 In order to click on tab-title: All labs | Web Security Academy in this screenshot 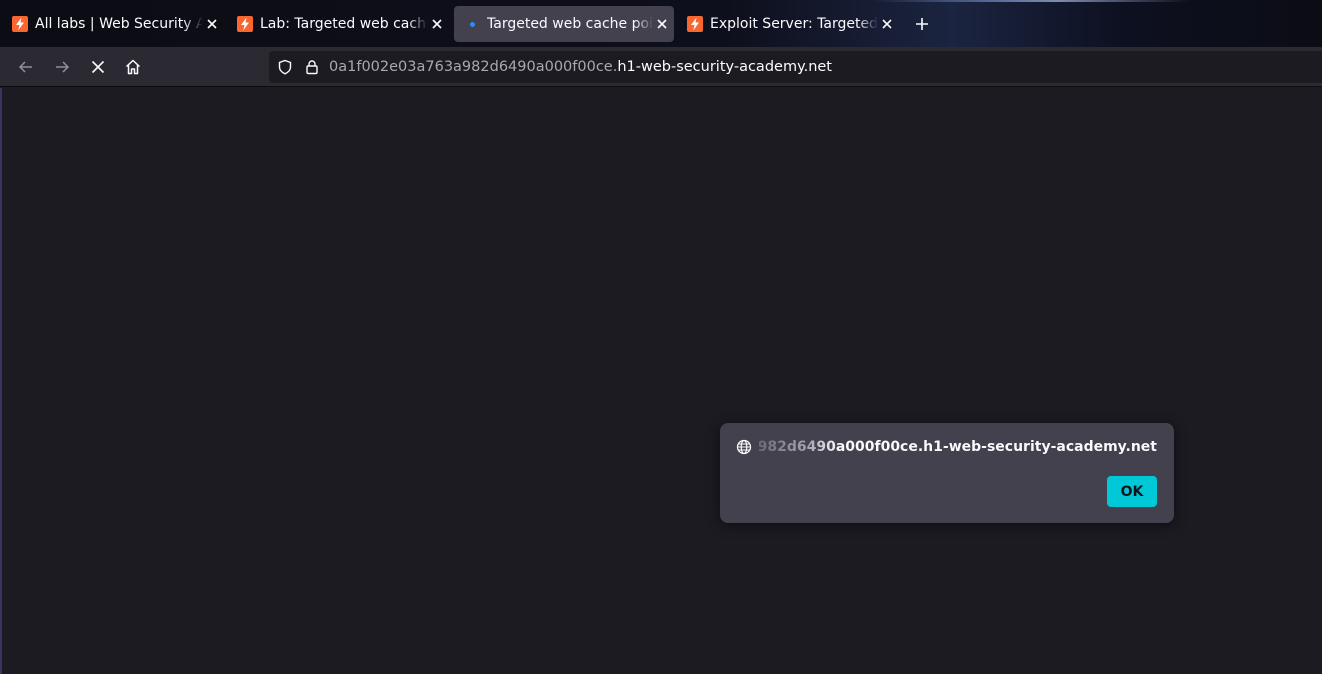, I will do `click(119, 24)`.